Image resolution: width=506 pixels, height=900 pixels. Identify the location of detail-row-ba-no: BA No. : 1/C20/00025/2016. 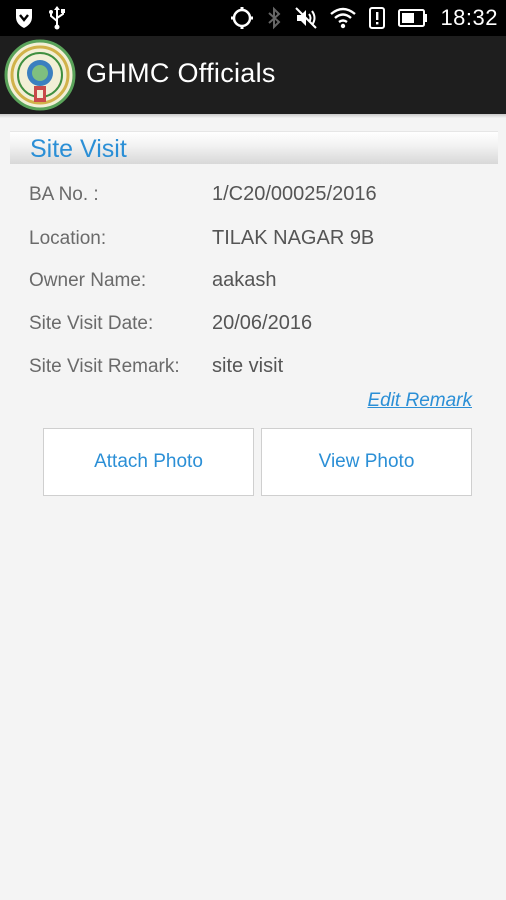
(254, 198).